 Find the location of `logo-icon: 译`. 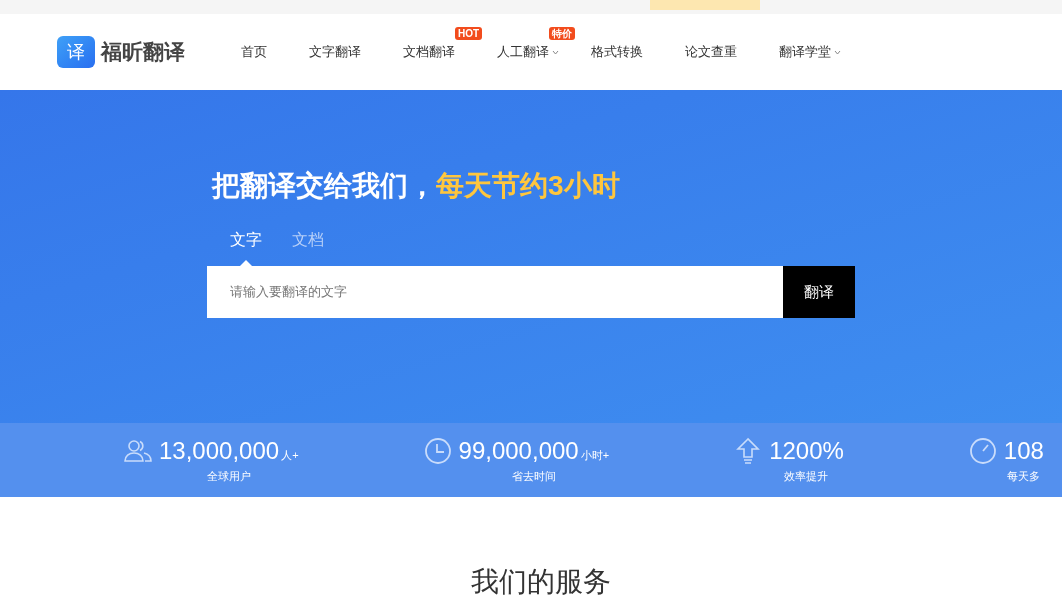

logo-icon: 译 is located at coordinates (76, 52).